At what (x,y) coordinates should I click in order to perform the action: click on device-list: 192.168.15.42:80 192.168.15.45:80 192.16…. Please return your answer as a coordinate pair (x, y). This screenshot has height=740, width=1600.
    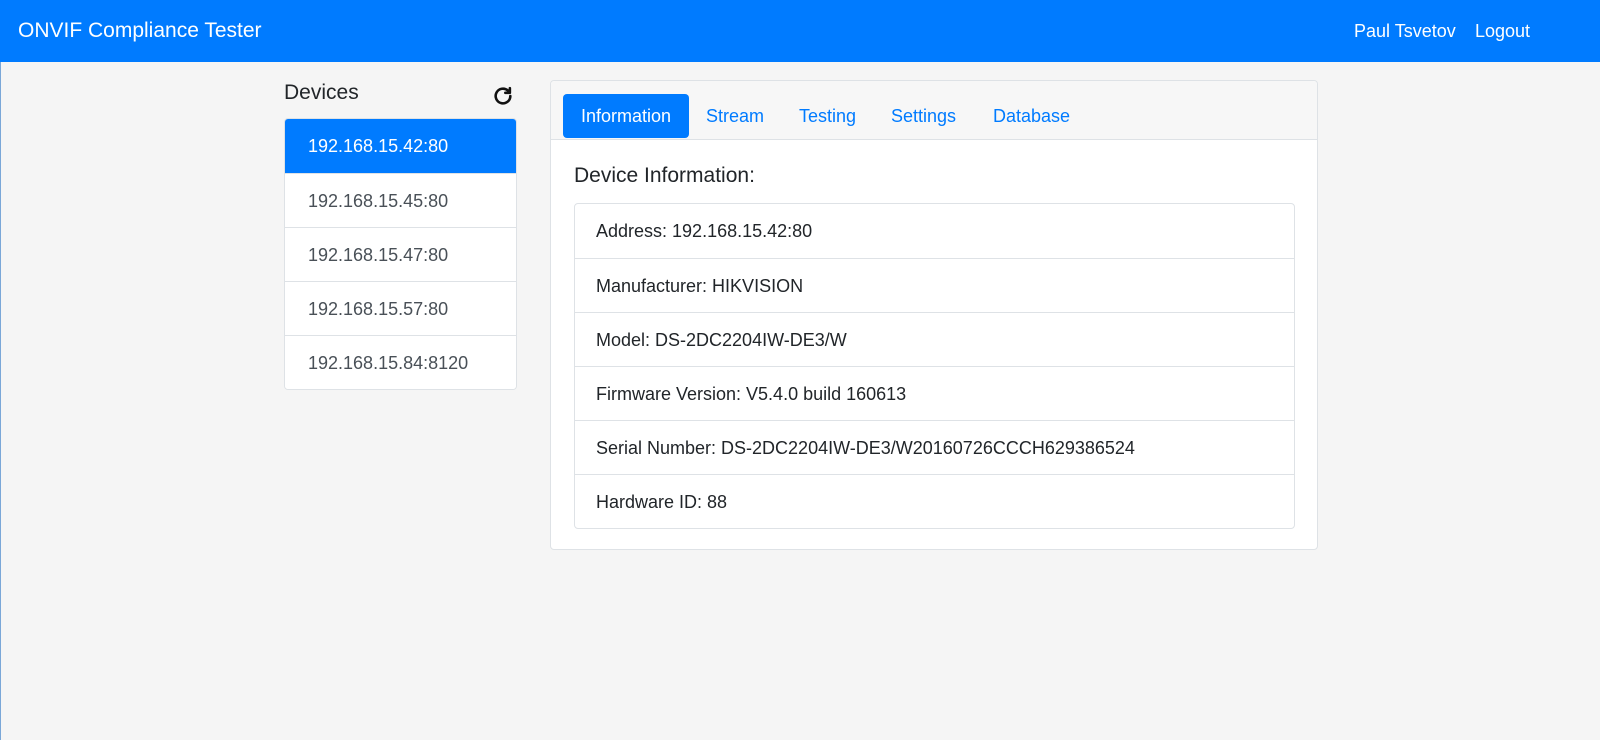
    Looking at the image, I should click on (400, 254).